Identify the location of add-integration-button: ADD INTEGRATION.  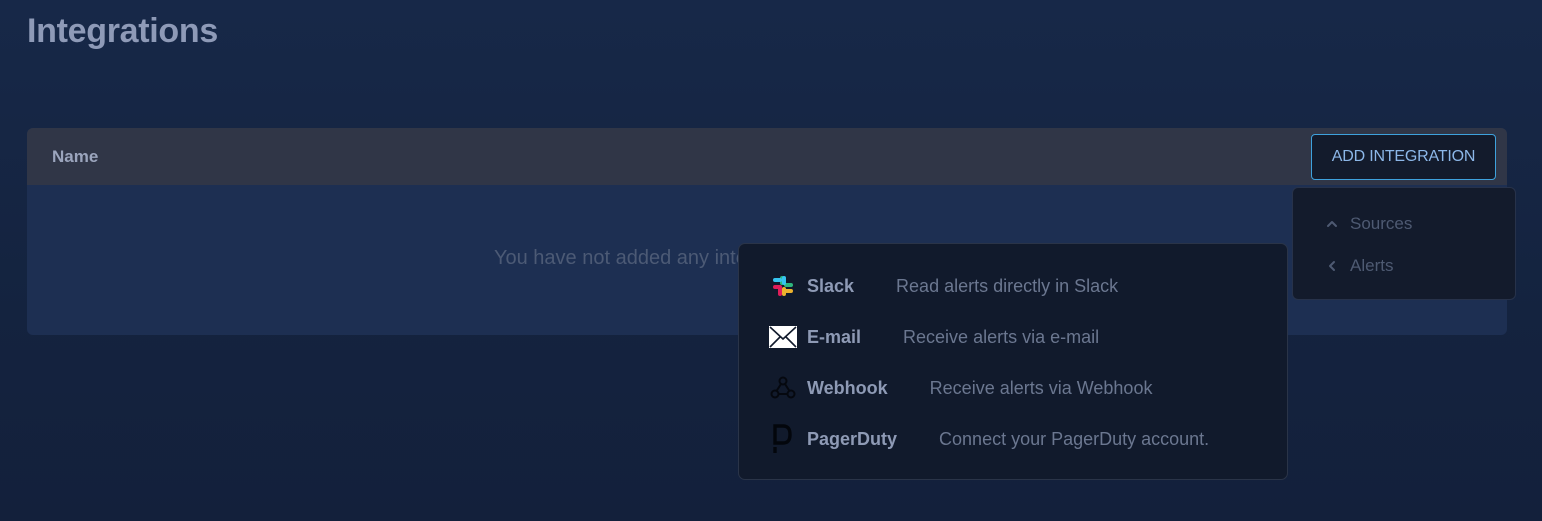
(1403, 157).